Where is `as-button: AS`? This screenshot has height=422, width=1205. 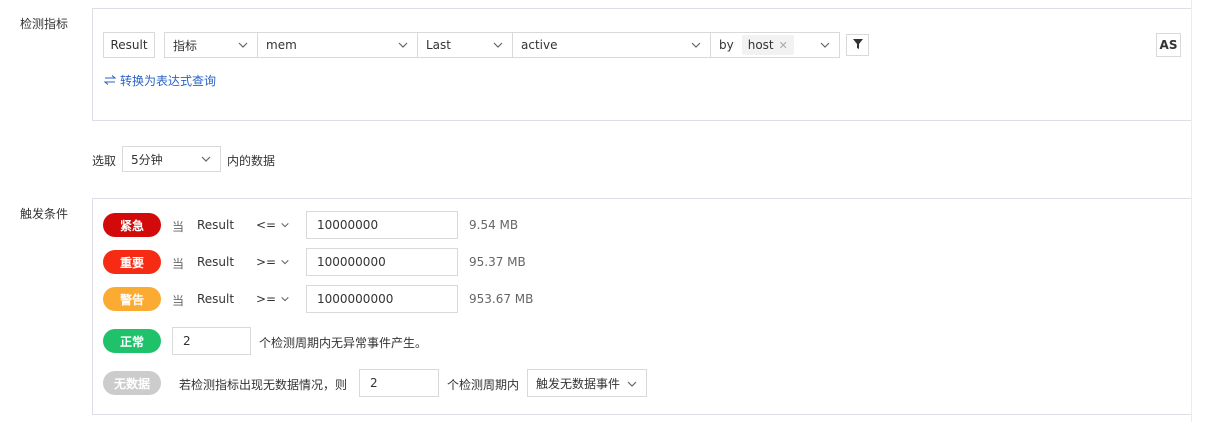 as-button: AS is located at coordinates (1168, 45).